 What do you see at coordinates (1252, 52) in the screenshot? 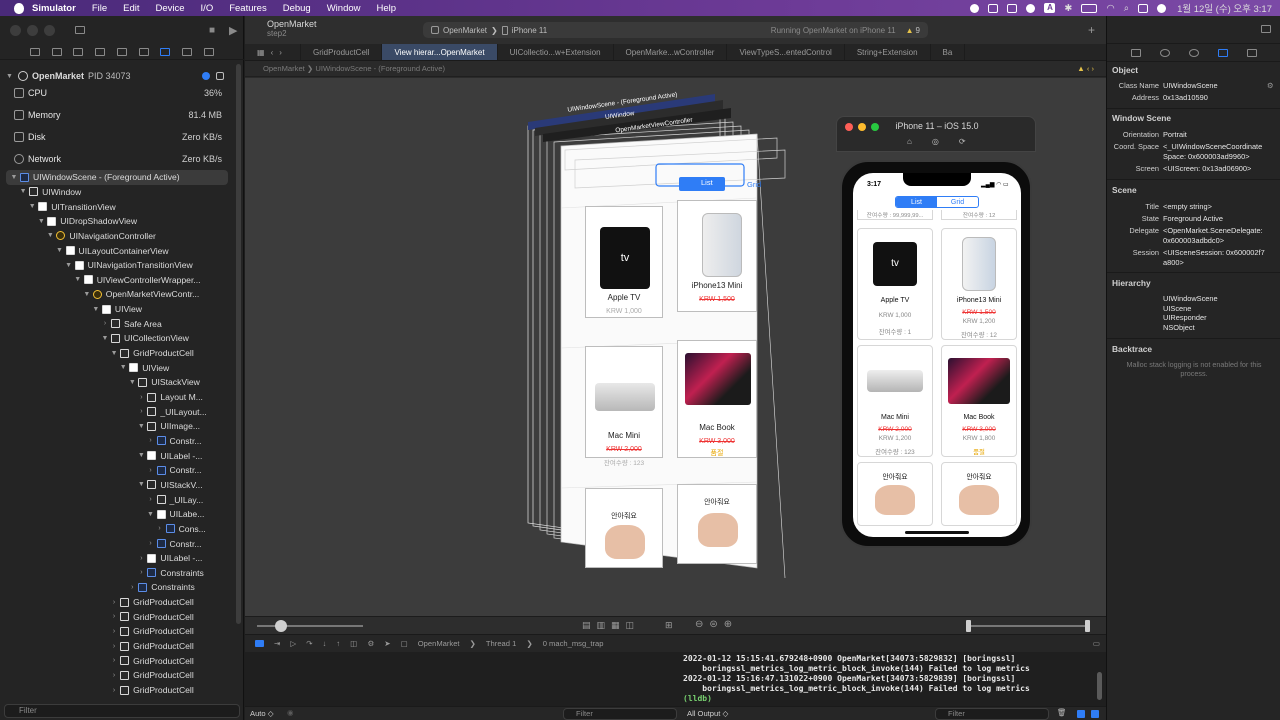
I see `size-inspector-icon` at bounding box center [1252, 52].